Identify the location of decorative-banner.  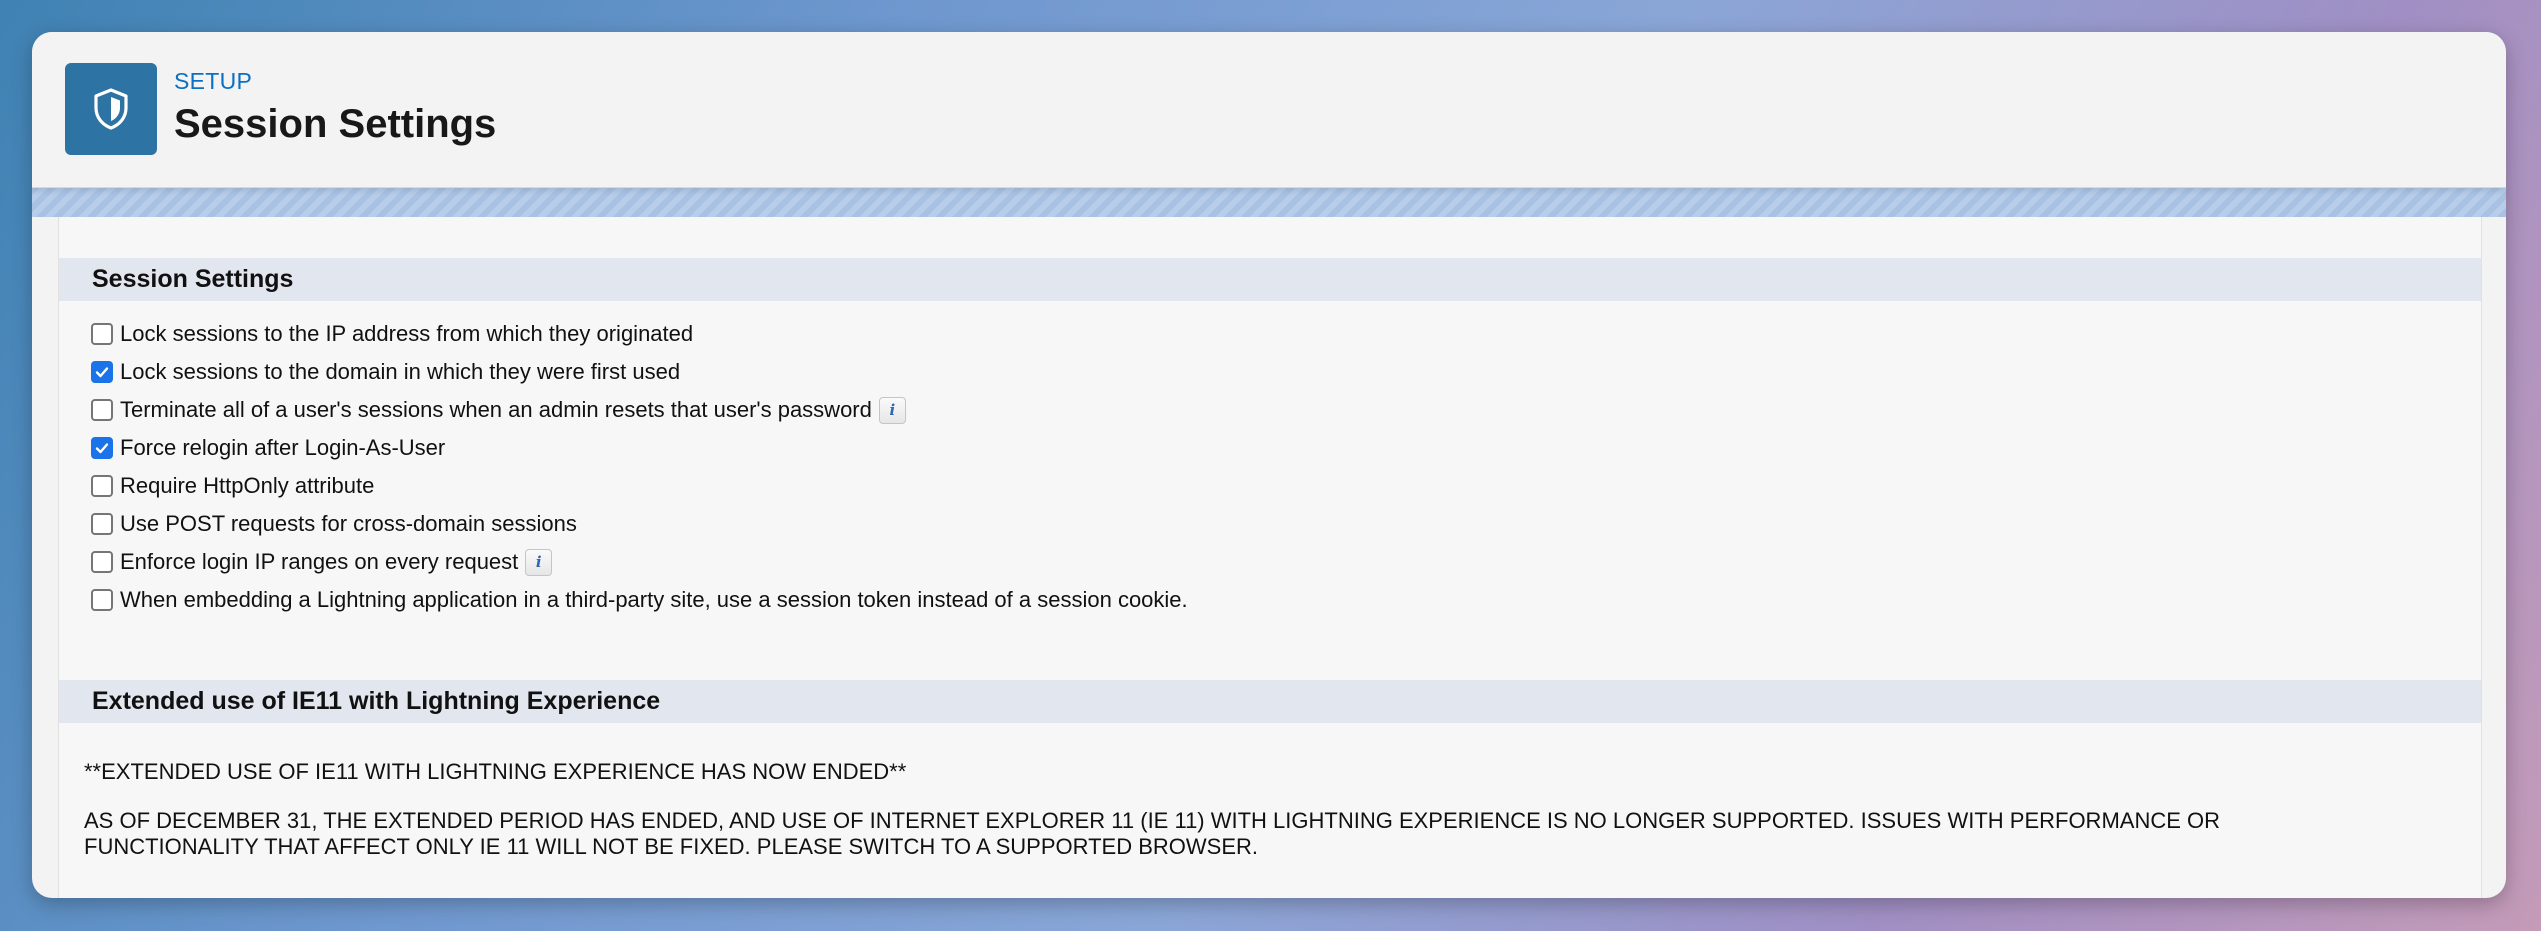
(1269, 202).